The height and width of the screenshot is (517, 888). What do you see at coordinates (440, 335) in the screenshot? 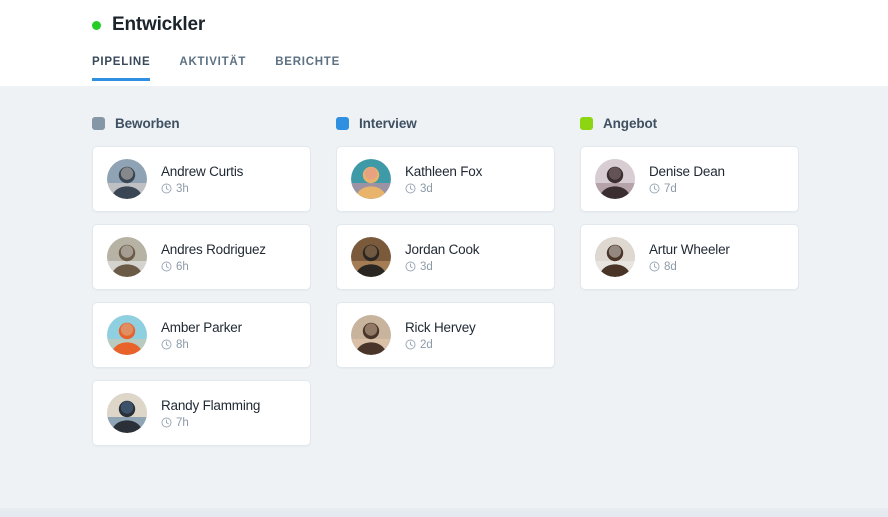
I see `card-body: Rick Hervey 2d` at bounding box center [440, 335].